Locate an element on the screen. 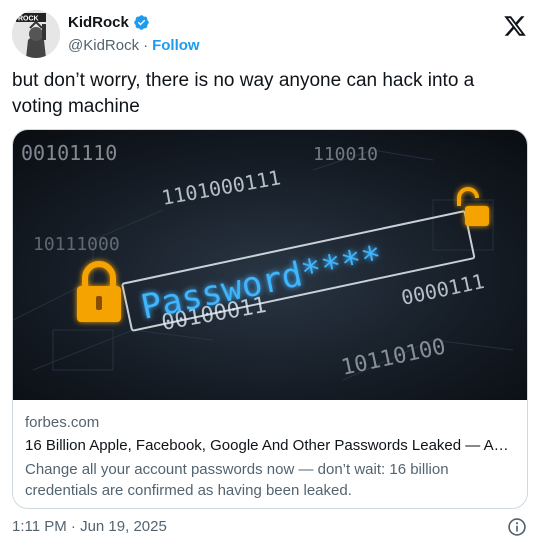 This screenshot has height=546, width=541. follow-button: Follow is located at coordinates (176, 45).